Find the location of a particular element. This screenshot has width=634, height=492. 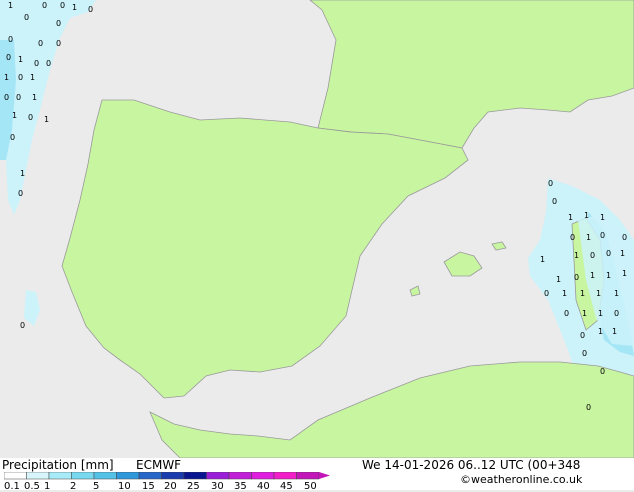

color-scale-tick-label: 40 is located at coordinates (263, 486).